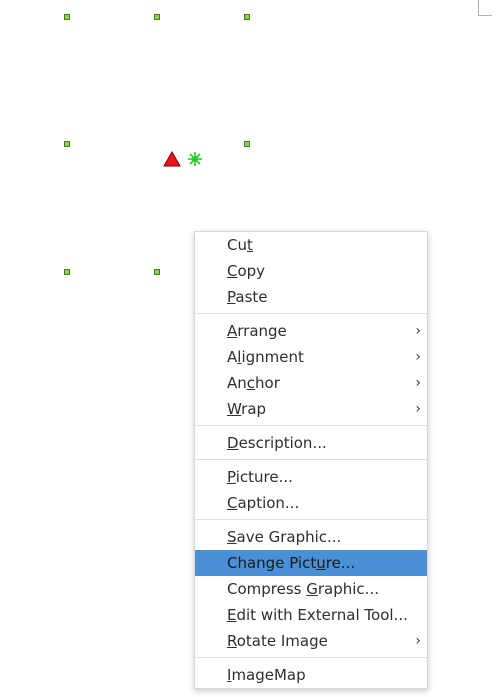  I want to click on menu-item-copy: Copy, so click(311, 271).